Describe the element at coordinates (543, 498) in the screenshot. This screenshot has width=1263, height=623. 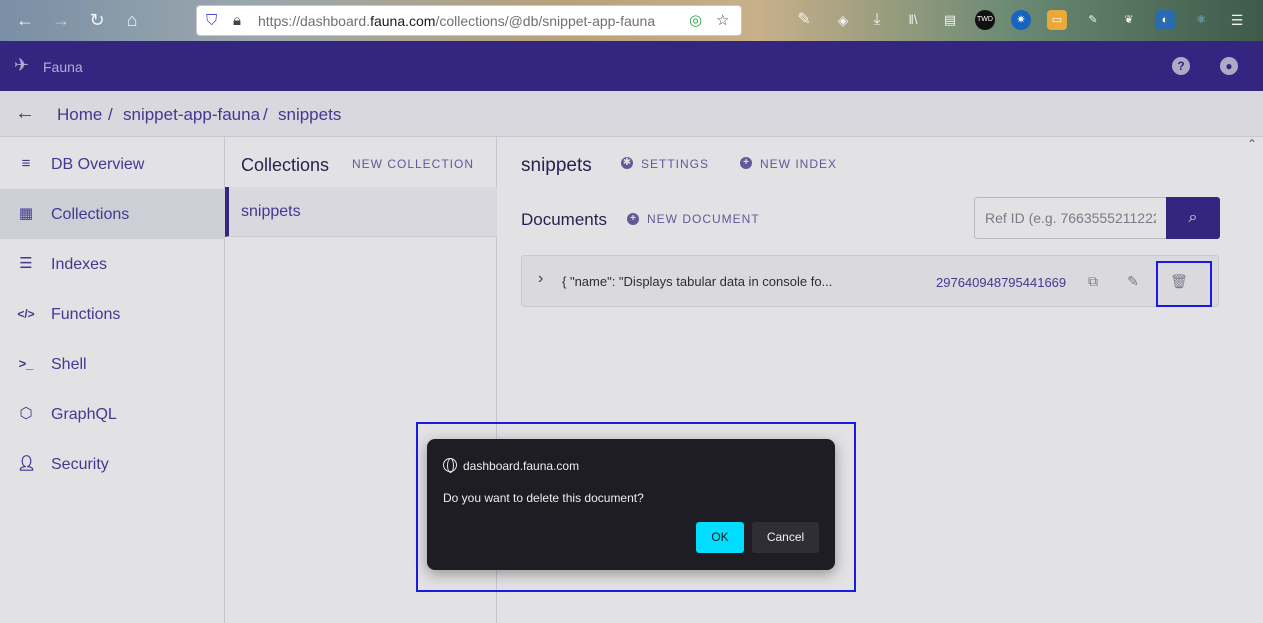
I see `dialog-message: Do you want to delete this document?` at that location.